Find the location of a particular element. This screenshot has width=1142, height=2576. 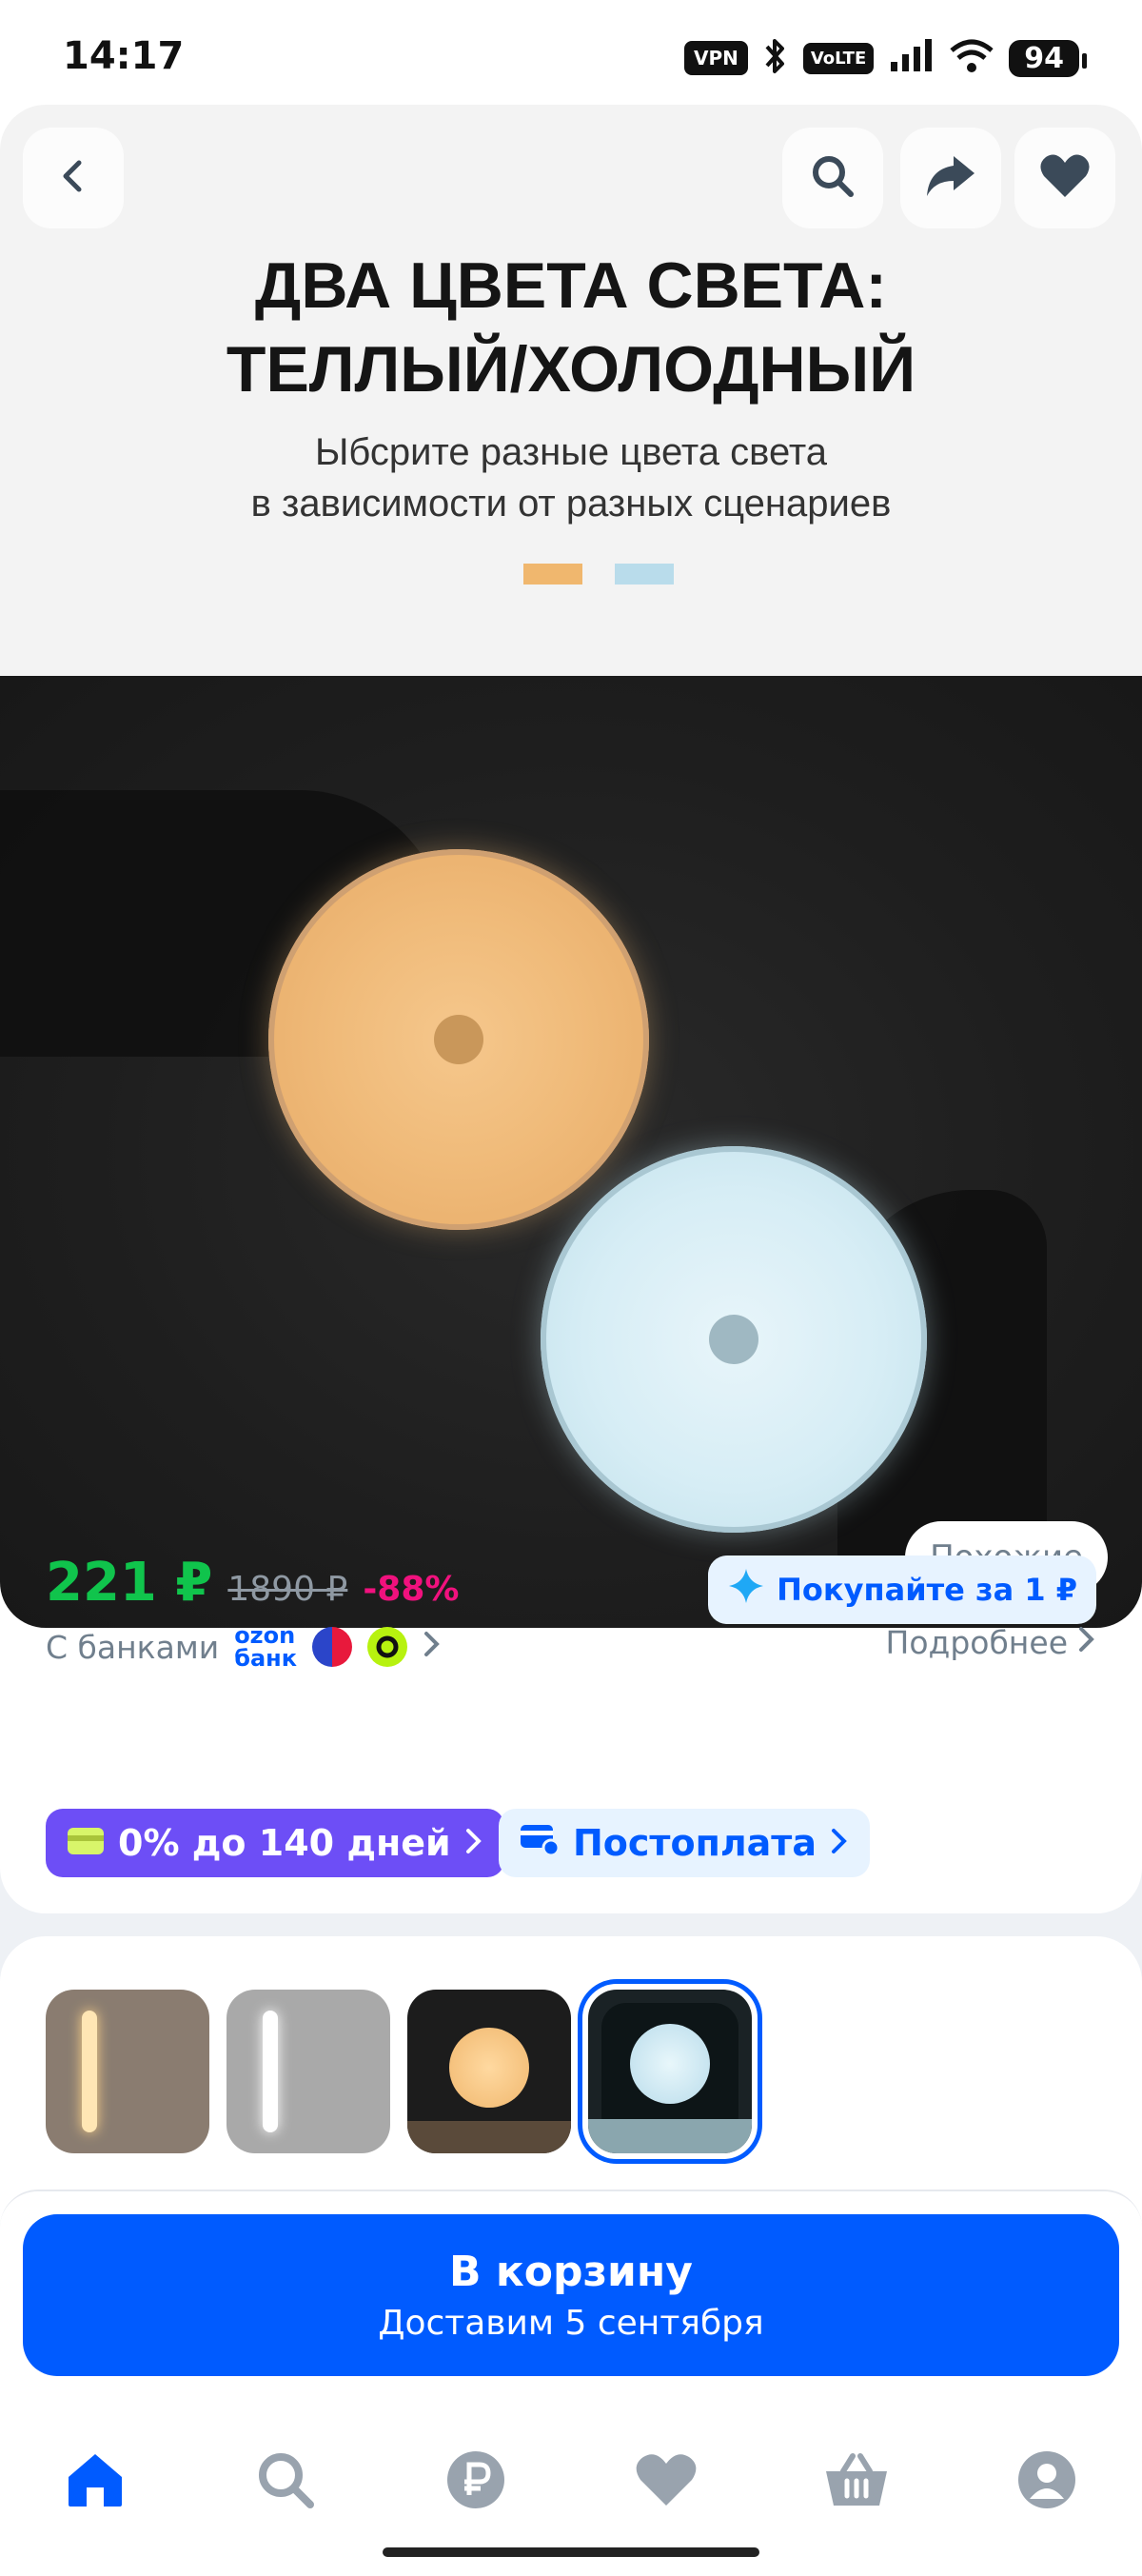

nav-profile is located at coordinates (1046, 2482).